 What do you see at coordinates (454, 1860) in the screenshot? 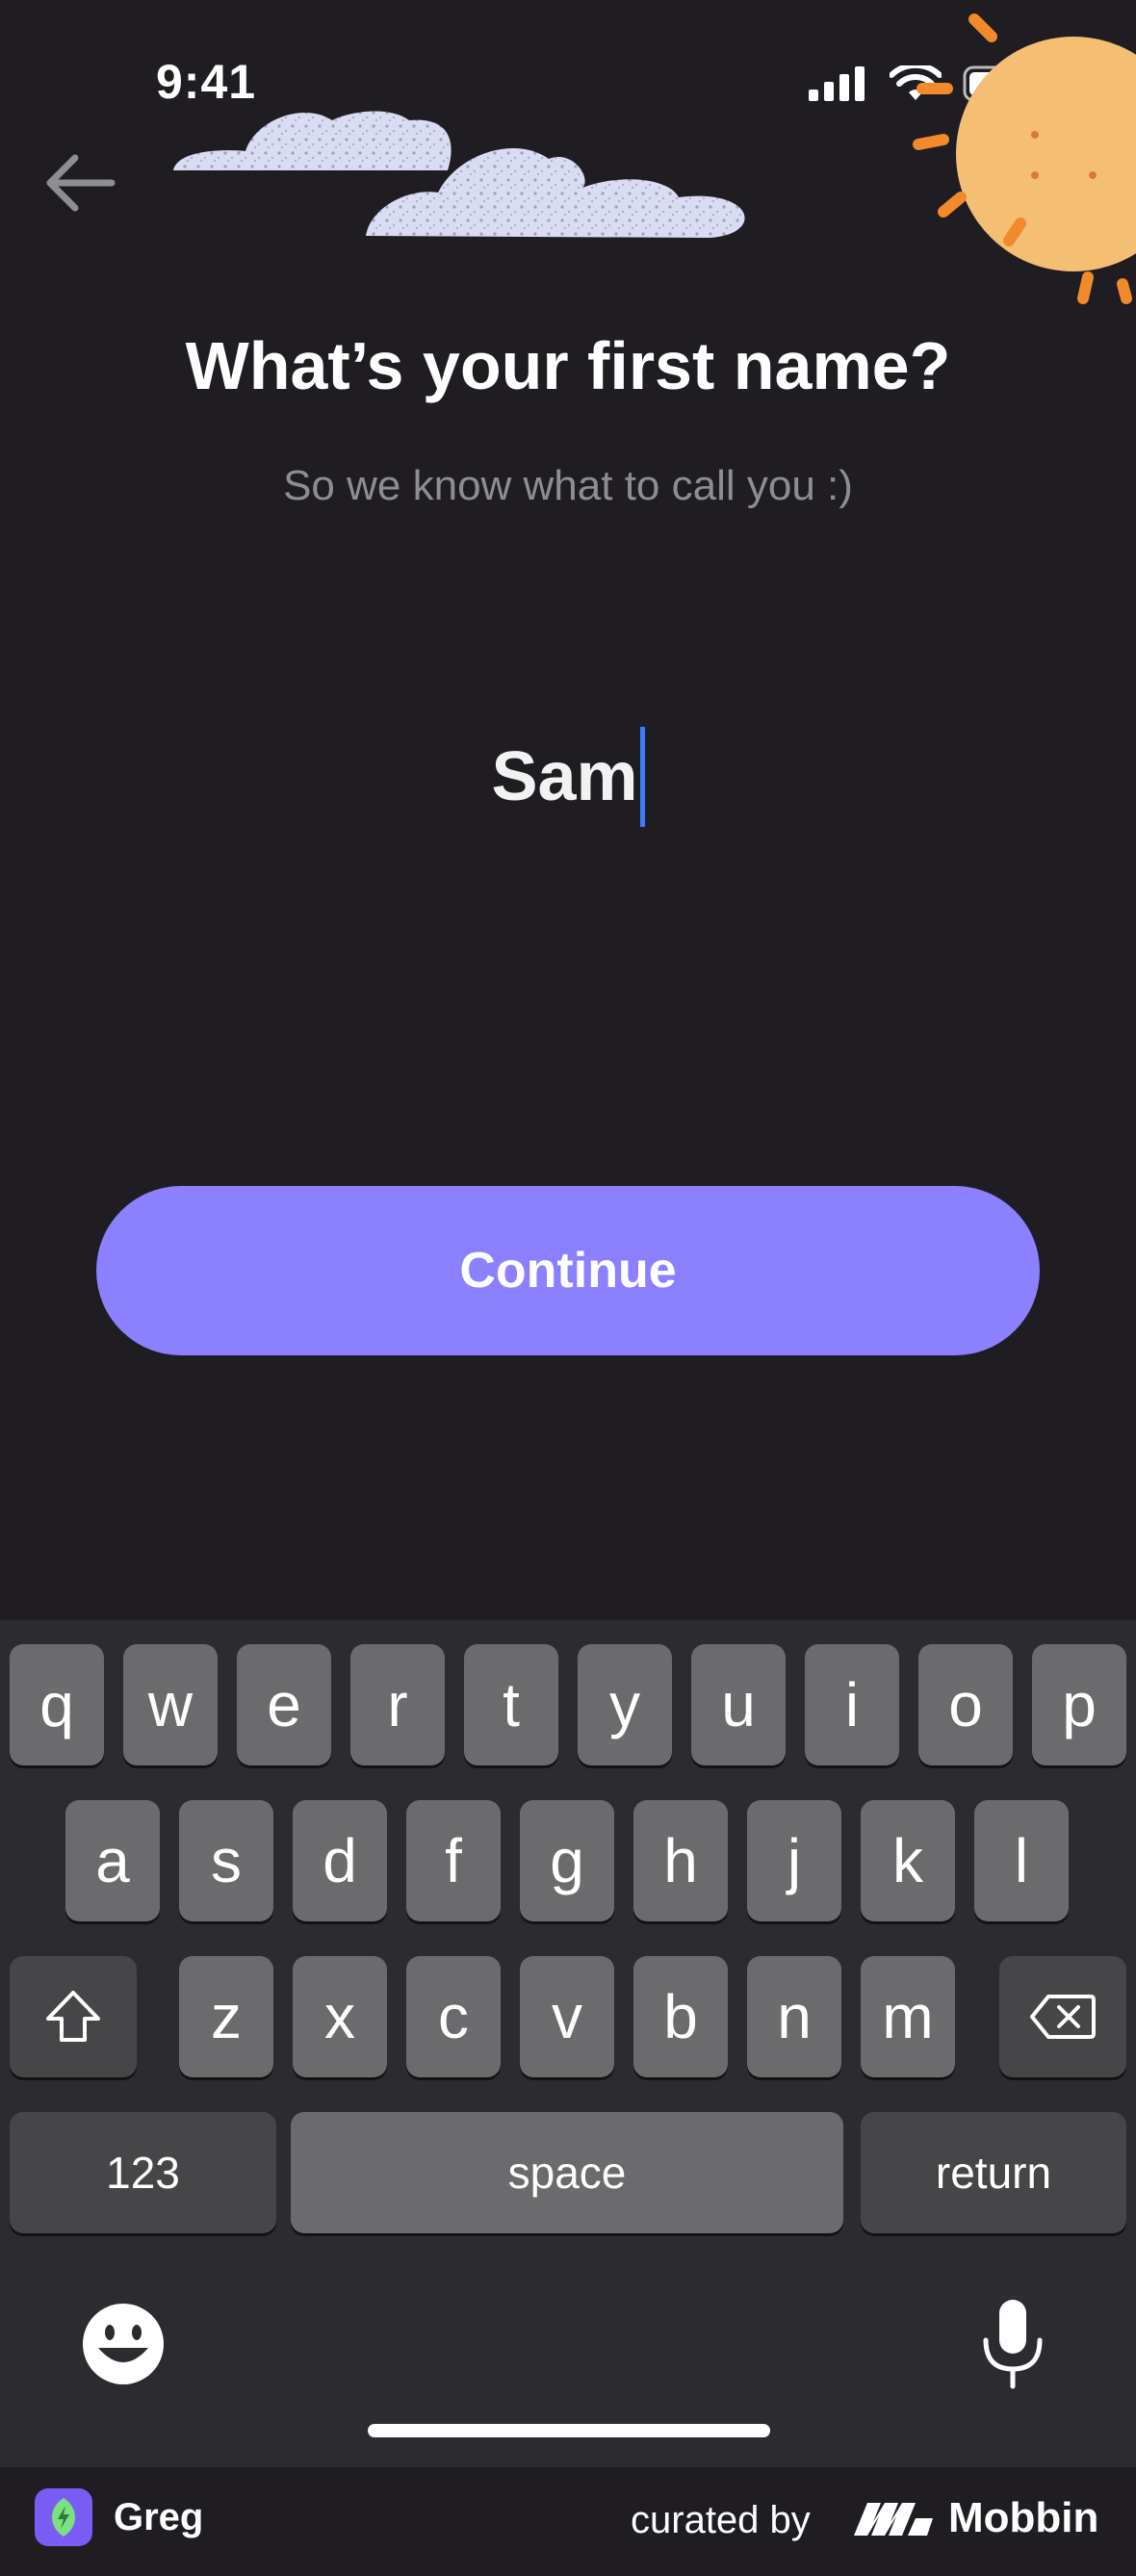
I see `key-f: f` at bounding box center [454, 1860].